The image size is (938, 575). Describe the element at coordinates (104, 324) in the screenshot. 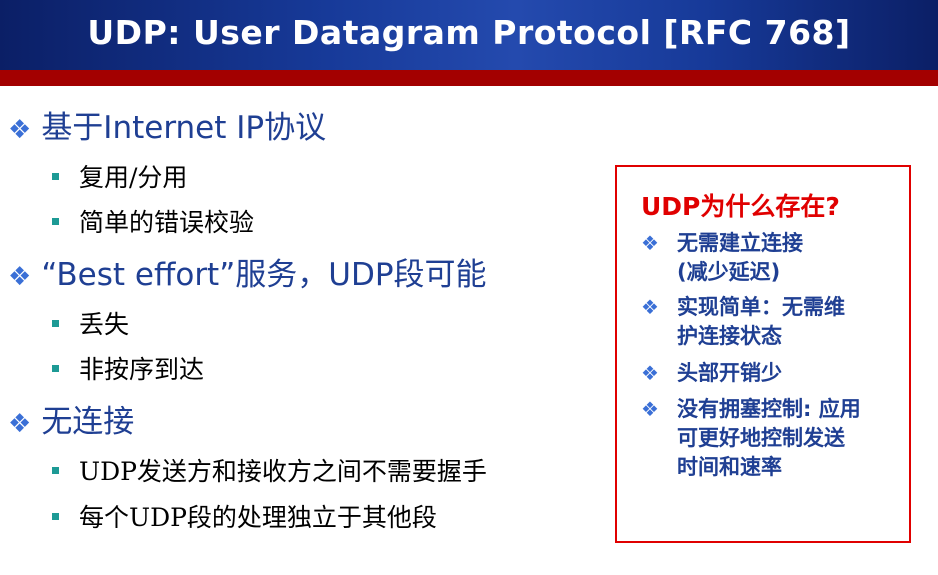

I see `point-2-sub-1-text: 丢失` at that location.